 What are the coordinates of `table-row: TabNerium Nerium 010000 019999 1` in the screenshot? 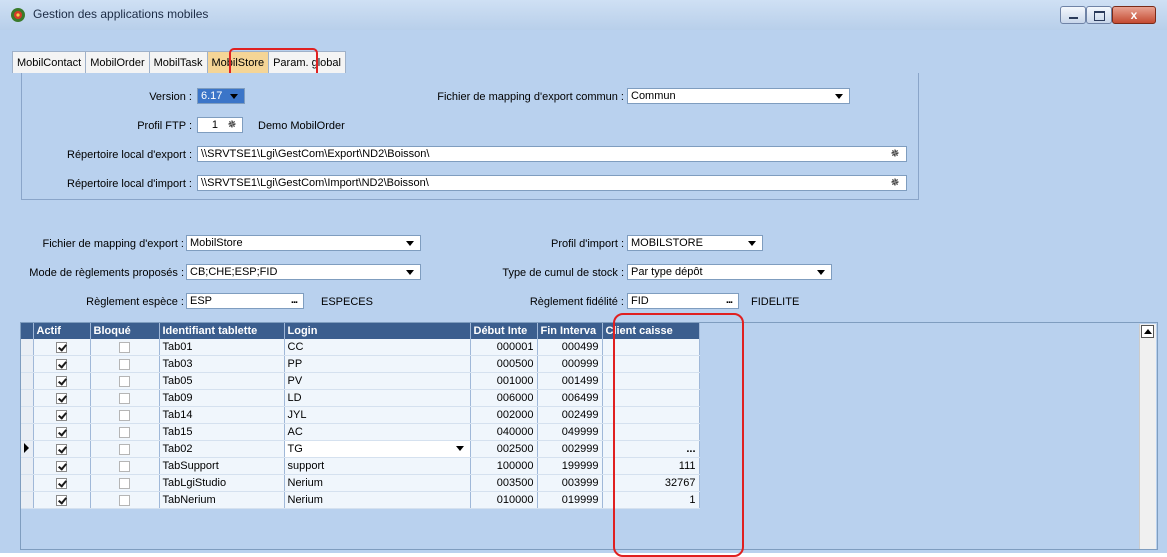 It's located at (360, 500).